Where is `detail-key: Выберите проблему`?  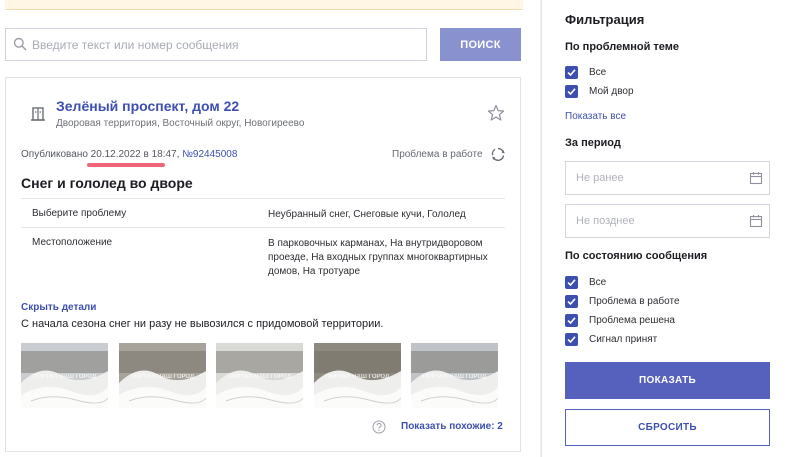
detail-key: Выберите проблему is located at coordinates (79, 213).